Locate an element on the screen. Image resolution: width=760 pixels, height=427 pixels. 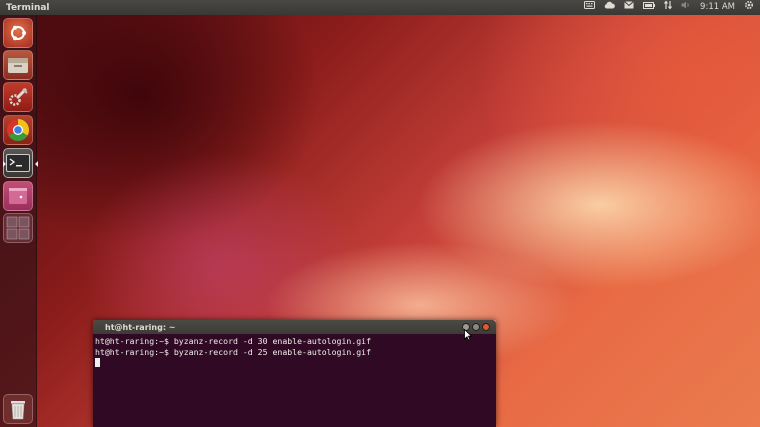
ubuntu-dash-icon is located at coordinates (18, 33).